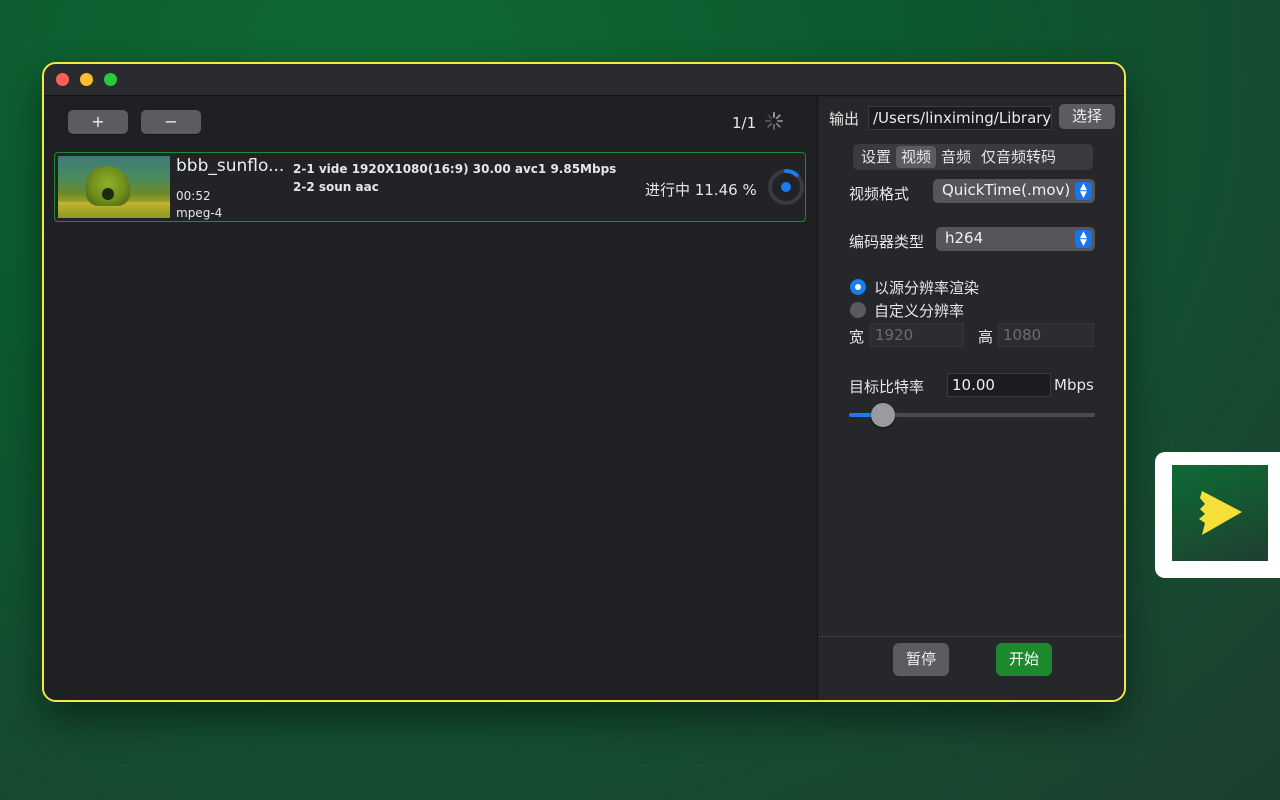 The height and width of the screenshot is (800, 1280). Describe the element at coordinates (1087, 116) in the screenshot. I see `choose-output-button: 选择` at that location.